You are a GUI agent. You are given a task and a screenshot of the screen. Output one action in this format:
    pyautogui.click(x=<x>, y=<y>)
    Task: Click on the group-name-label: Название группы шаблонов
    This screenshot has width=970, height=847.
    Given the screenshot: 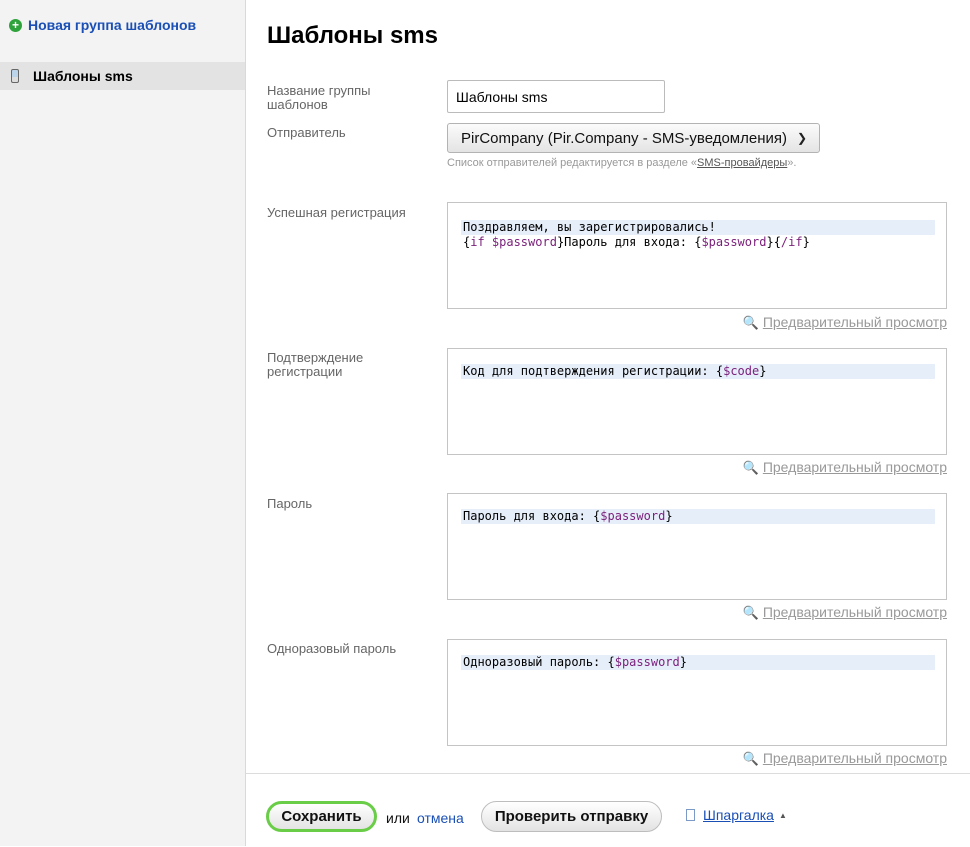 What is the action you would take?
    pyautogui.click(x=319, y=97)
    